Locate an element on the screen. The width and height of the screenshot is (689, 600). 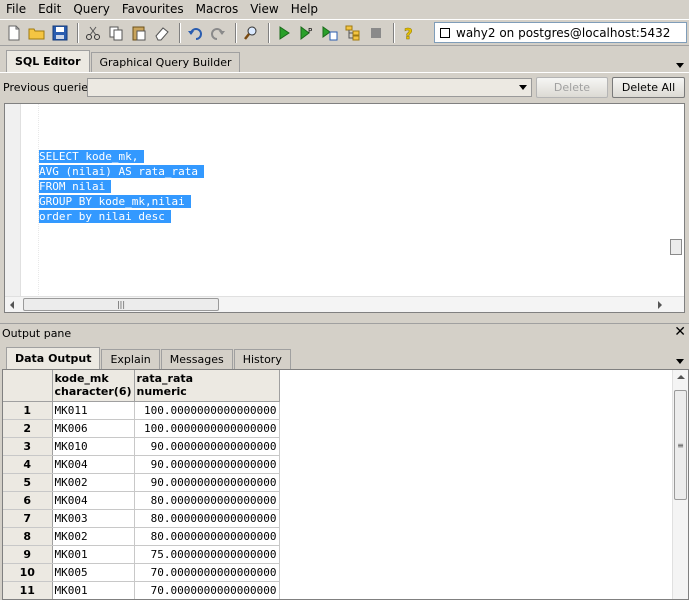
table-row: 7 MK003 80.0000000000000000 is located at coordinates (141, 518).